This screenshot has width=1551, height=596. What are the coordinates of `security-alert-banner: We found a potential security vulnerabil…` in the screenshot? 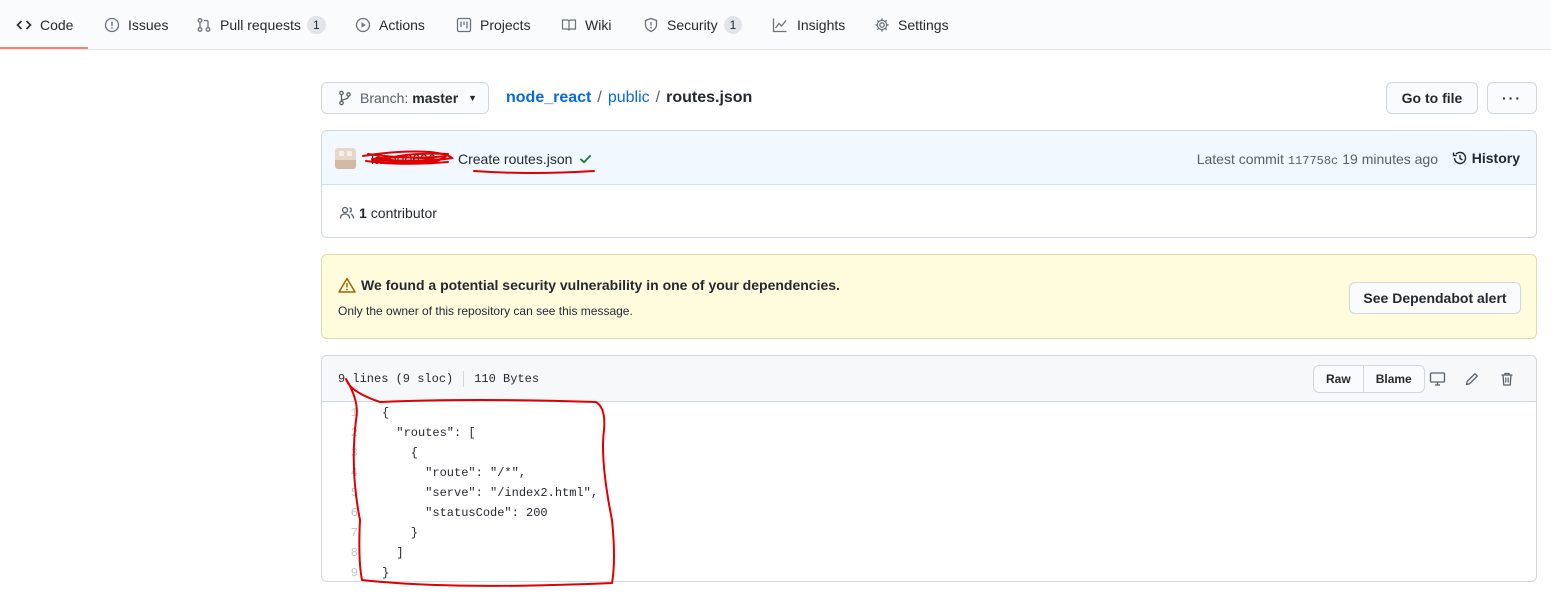 It's located at (929, 296).